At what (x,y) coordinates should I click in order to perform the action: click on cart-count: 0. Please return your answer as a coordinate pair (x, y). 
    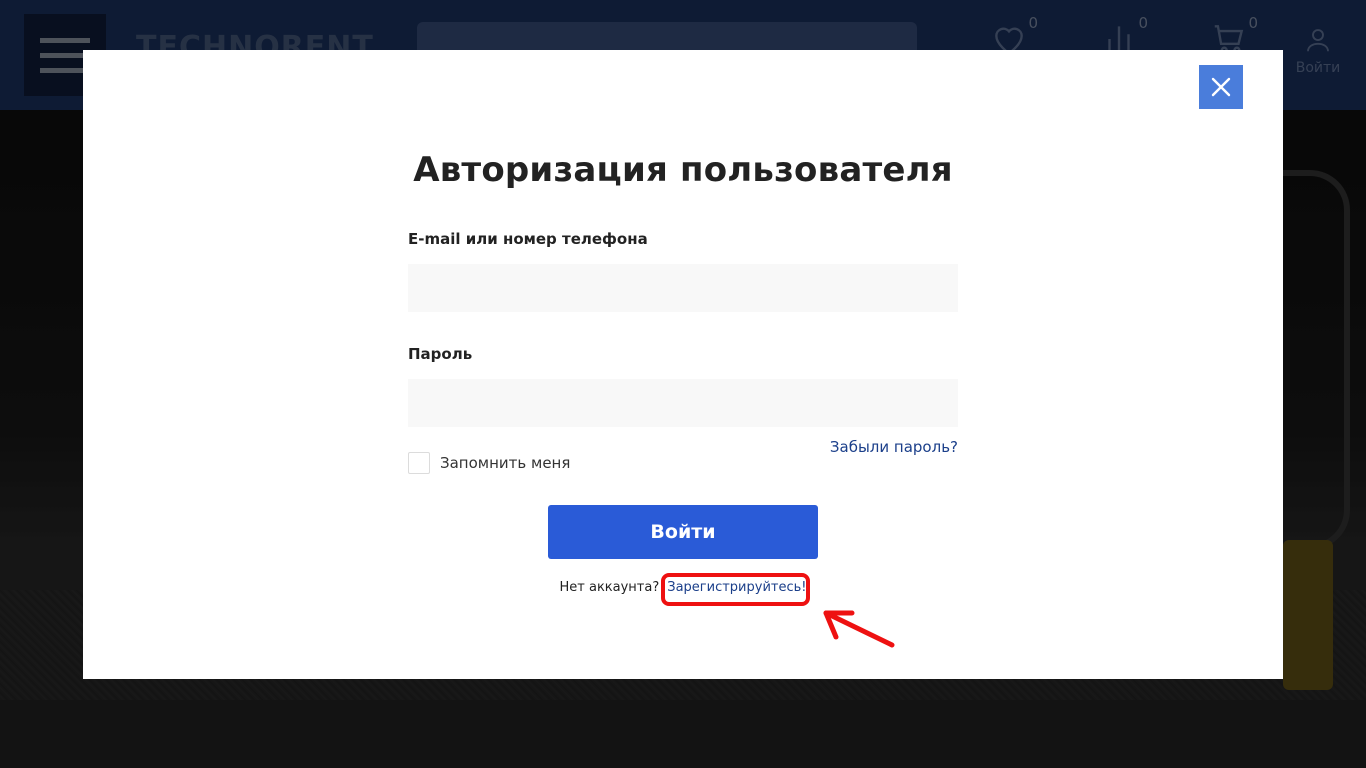
    Looking at the image, I should click on (1253, 23).